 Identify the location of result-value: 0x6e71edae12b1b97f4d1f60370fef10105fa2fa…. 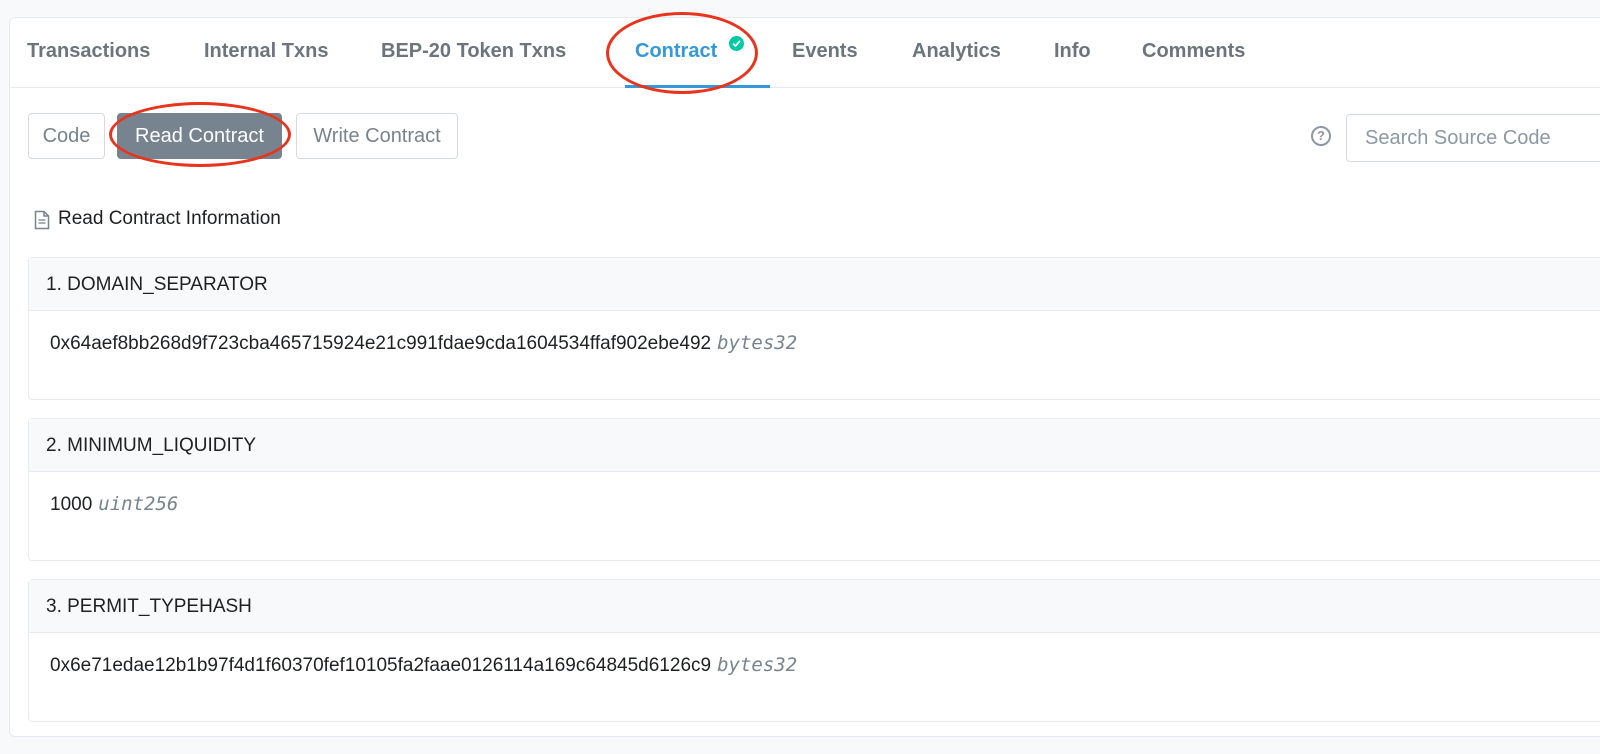
(381, 665).